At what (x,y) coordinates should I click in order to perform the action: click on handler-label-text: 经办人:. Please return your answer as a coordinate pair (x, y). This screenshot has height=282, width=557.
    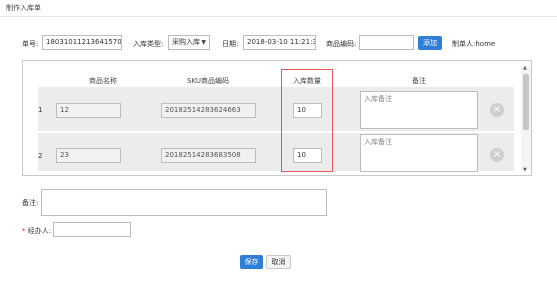
    Looking at the image, I should click on (39, 231).